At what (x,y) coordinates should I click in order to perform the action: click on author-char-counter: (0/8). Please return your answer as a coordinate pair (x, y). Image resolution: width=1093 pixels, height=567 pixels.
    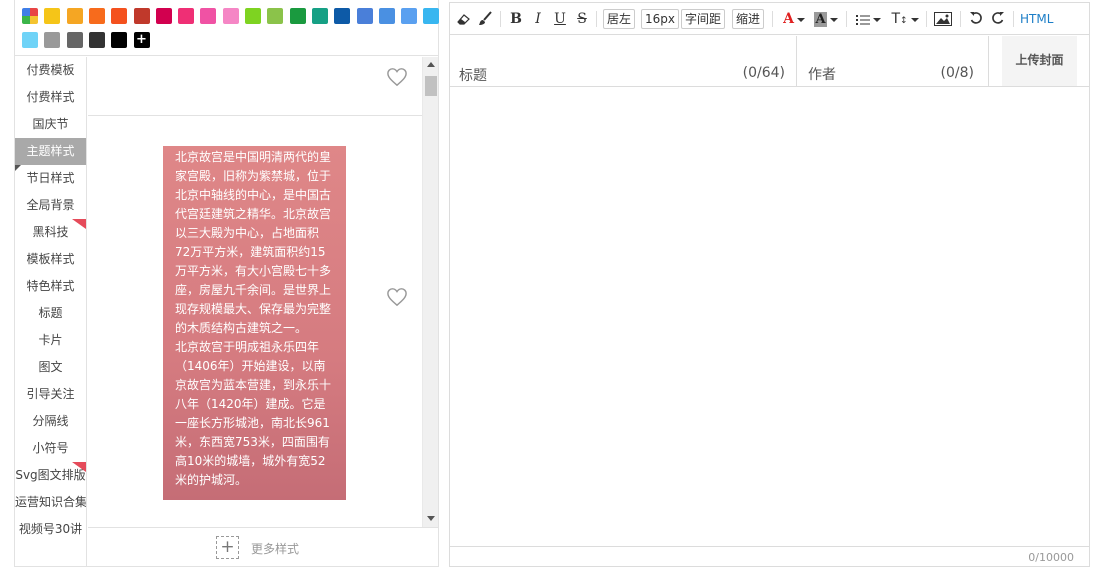
    Looking at the image, I should click on (957, 73).